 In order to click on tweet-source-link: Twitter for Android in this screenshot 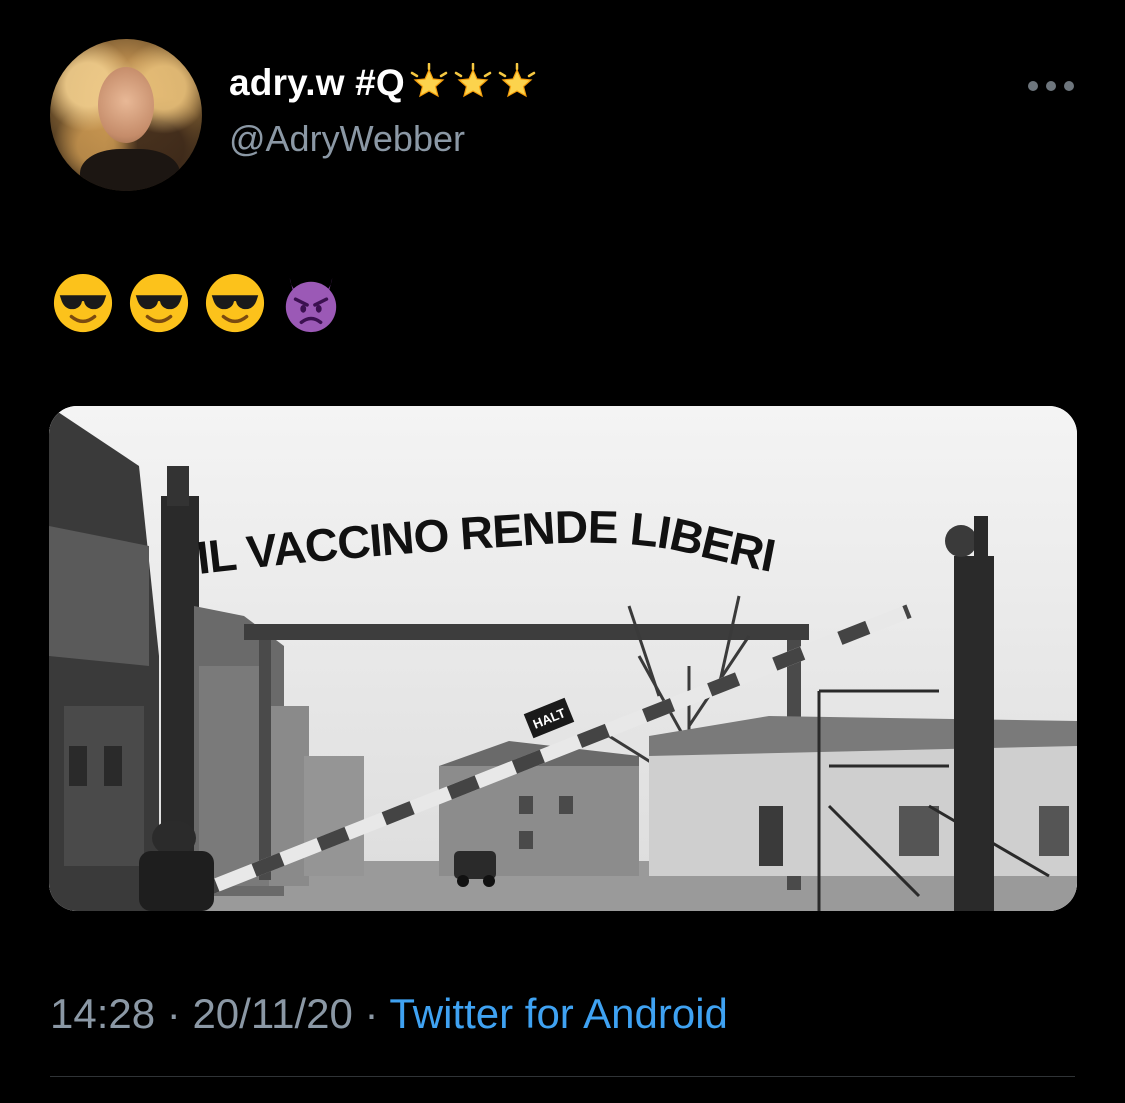, I will do `click(558, 1013)`.